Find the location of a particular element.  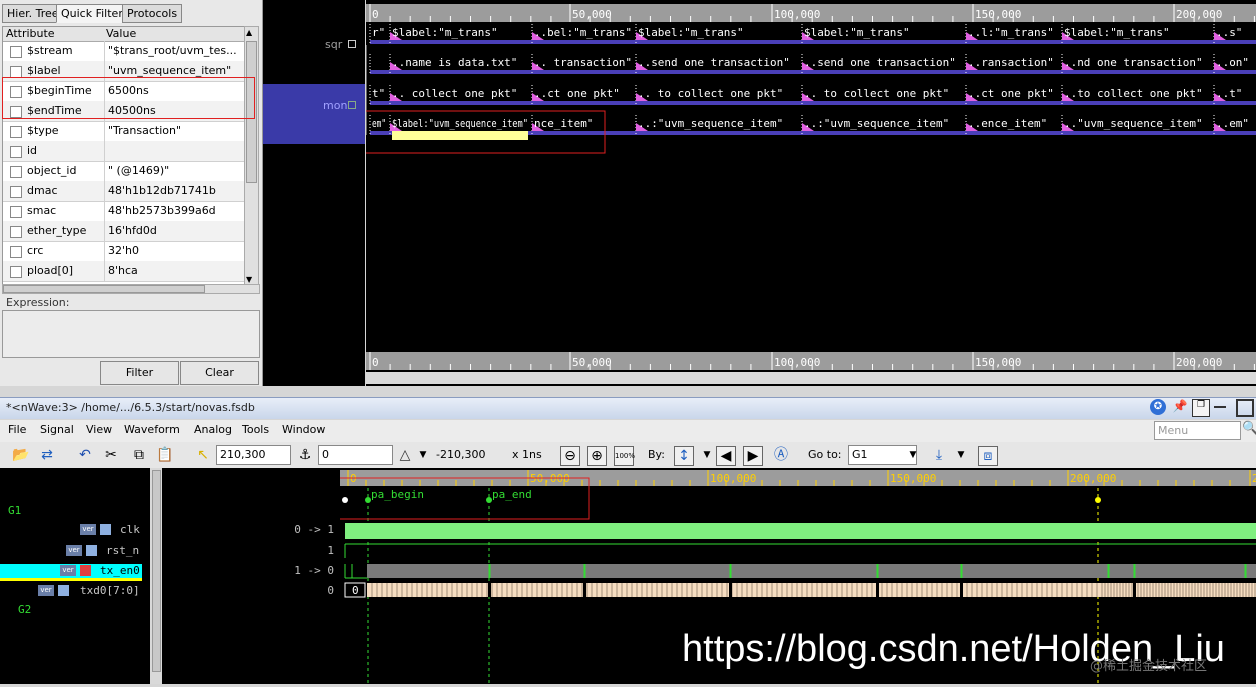

search-backward-icon: ◀ is located at coordinates (726, 456).